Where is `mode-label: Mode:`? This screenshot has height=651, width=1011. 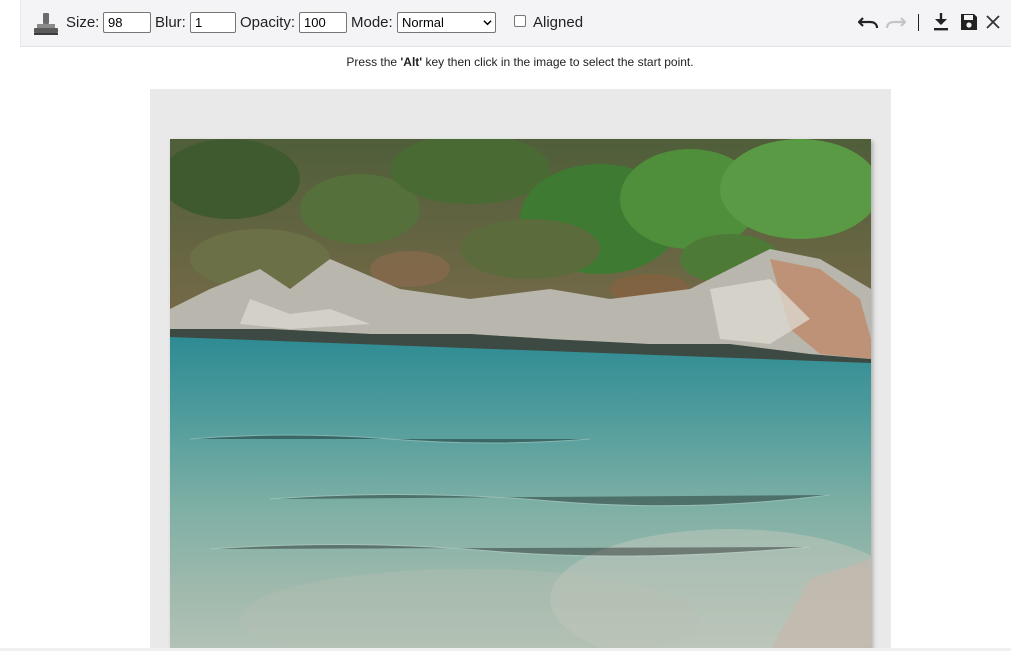 mode-label: Mode: is located at coordinates (372, 22).